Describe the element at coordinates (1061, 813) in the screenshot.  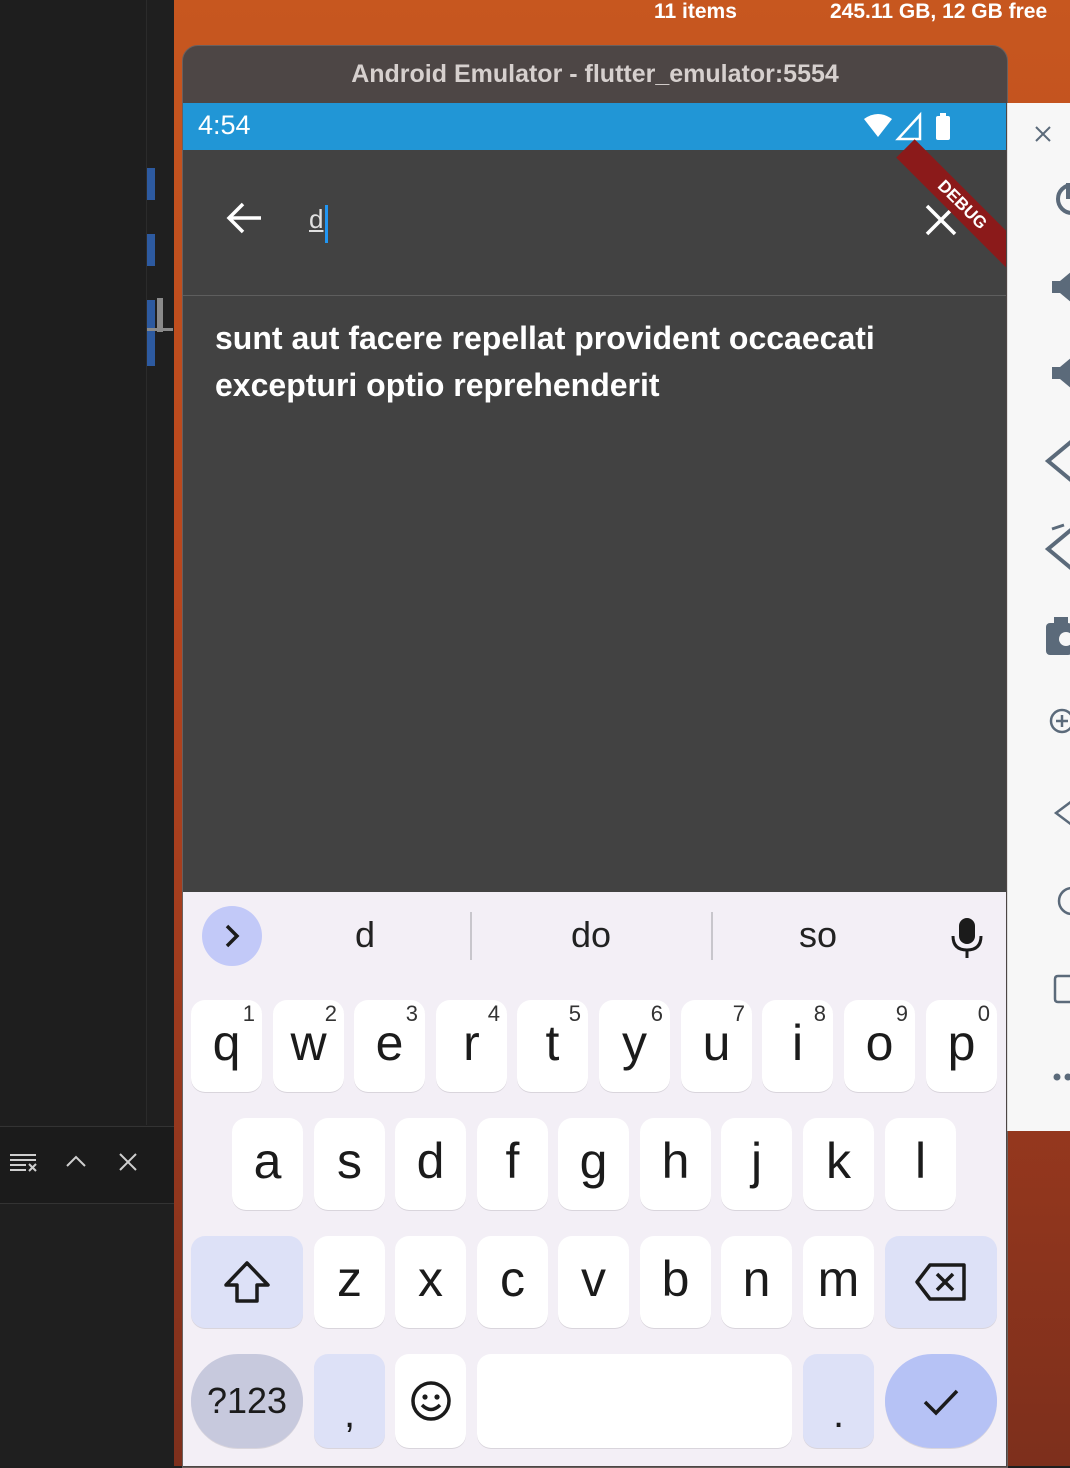
I see `back-icon` at that location.